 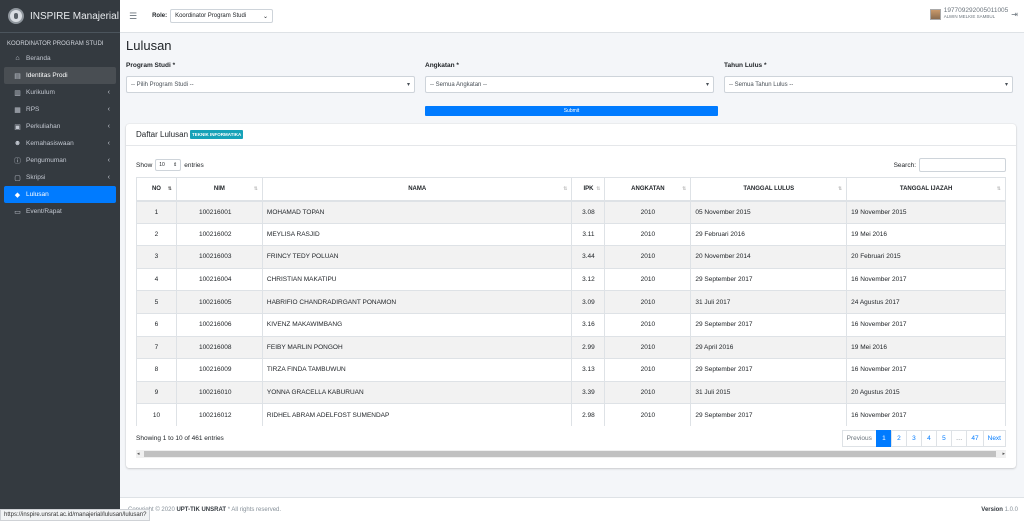 I want to click on sidebar-item-pengumuman: ⓘ Pengumuman ‹, so click(x=60, y=160).